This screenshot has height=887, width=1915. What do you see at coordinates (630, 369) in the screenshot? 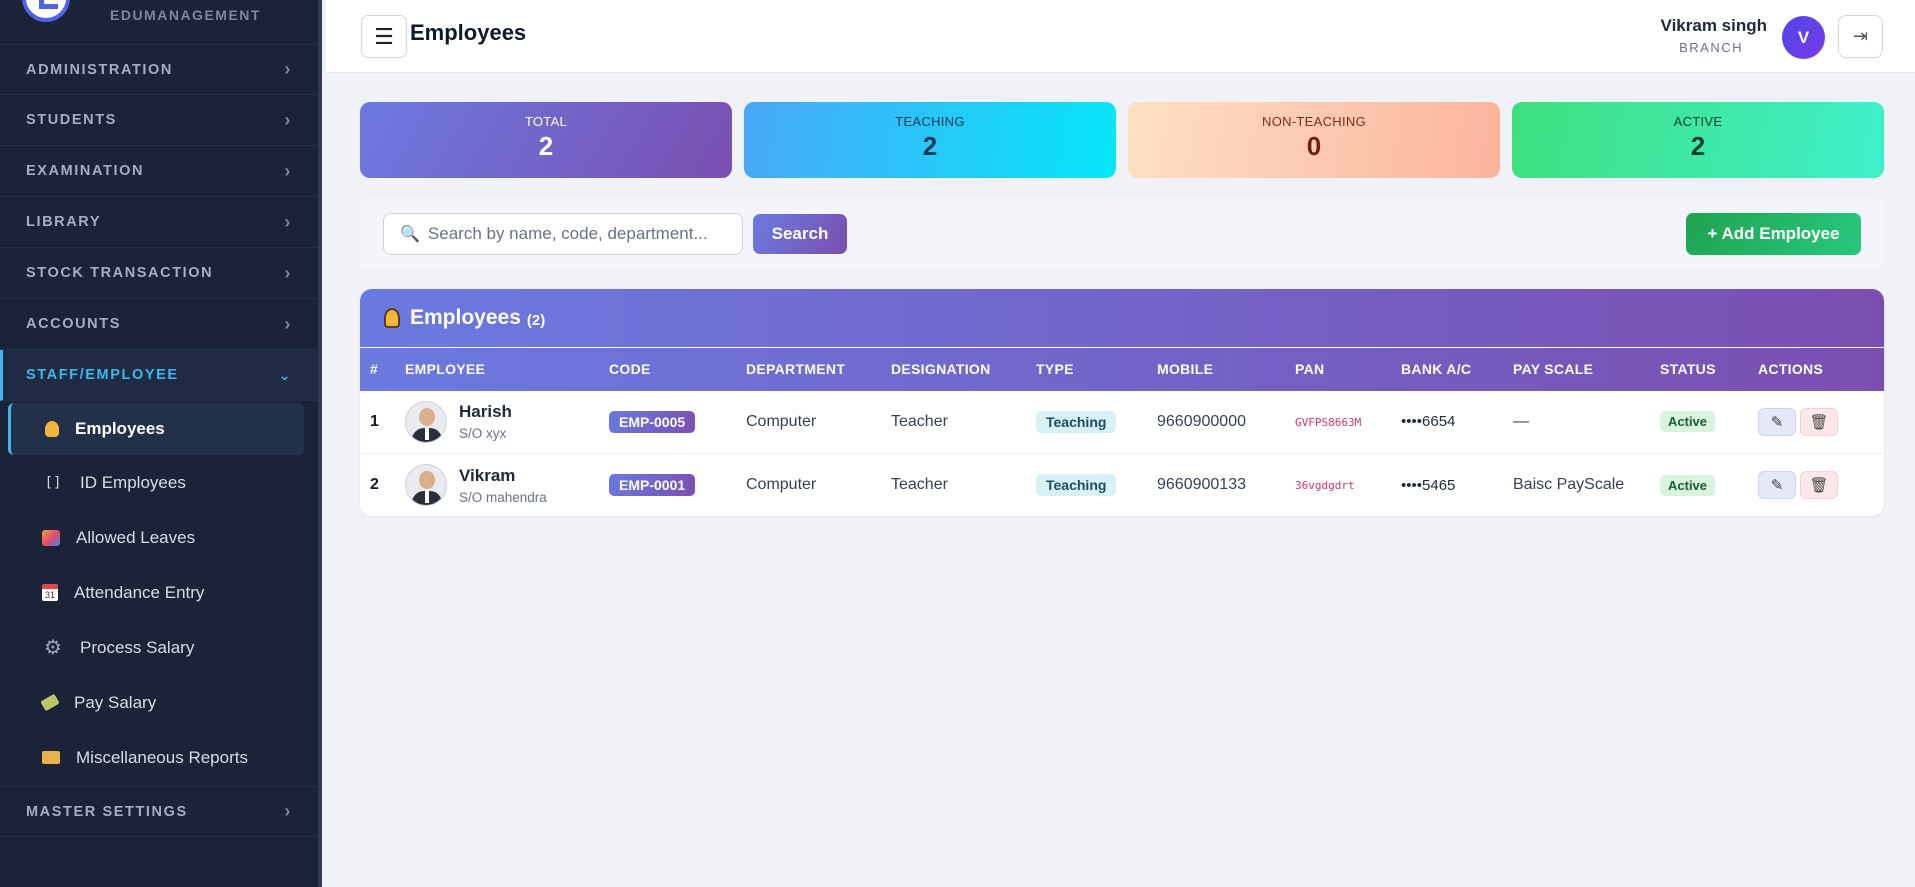
I see `column-header: CODE` at bounding box center [630, 369].